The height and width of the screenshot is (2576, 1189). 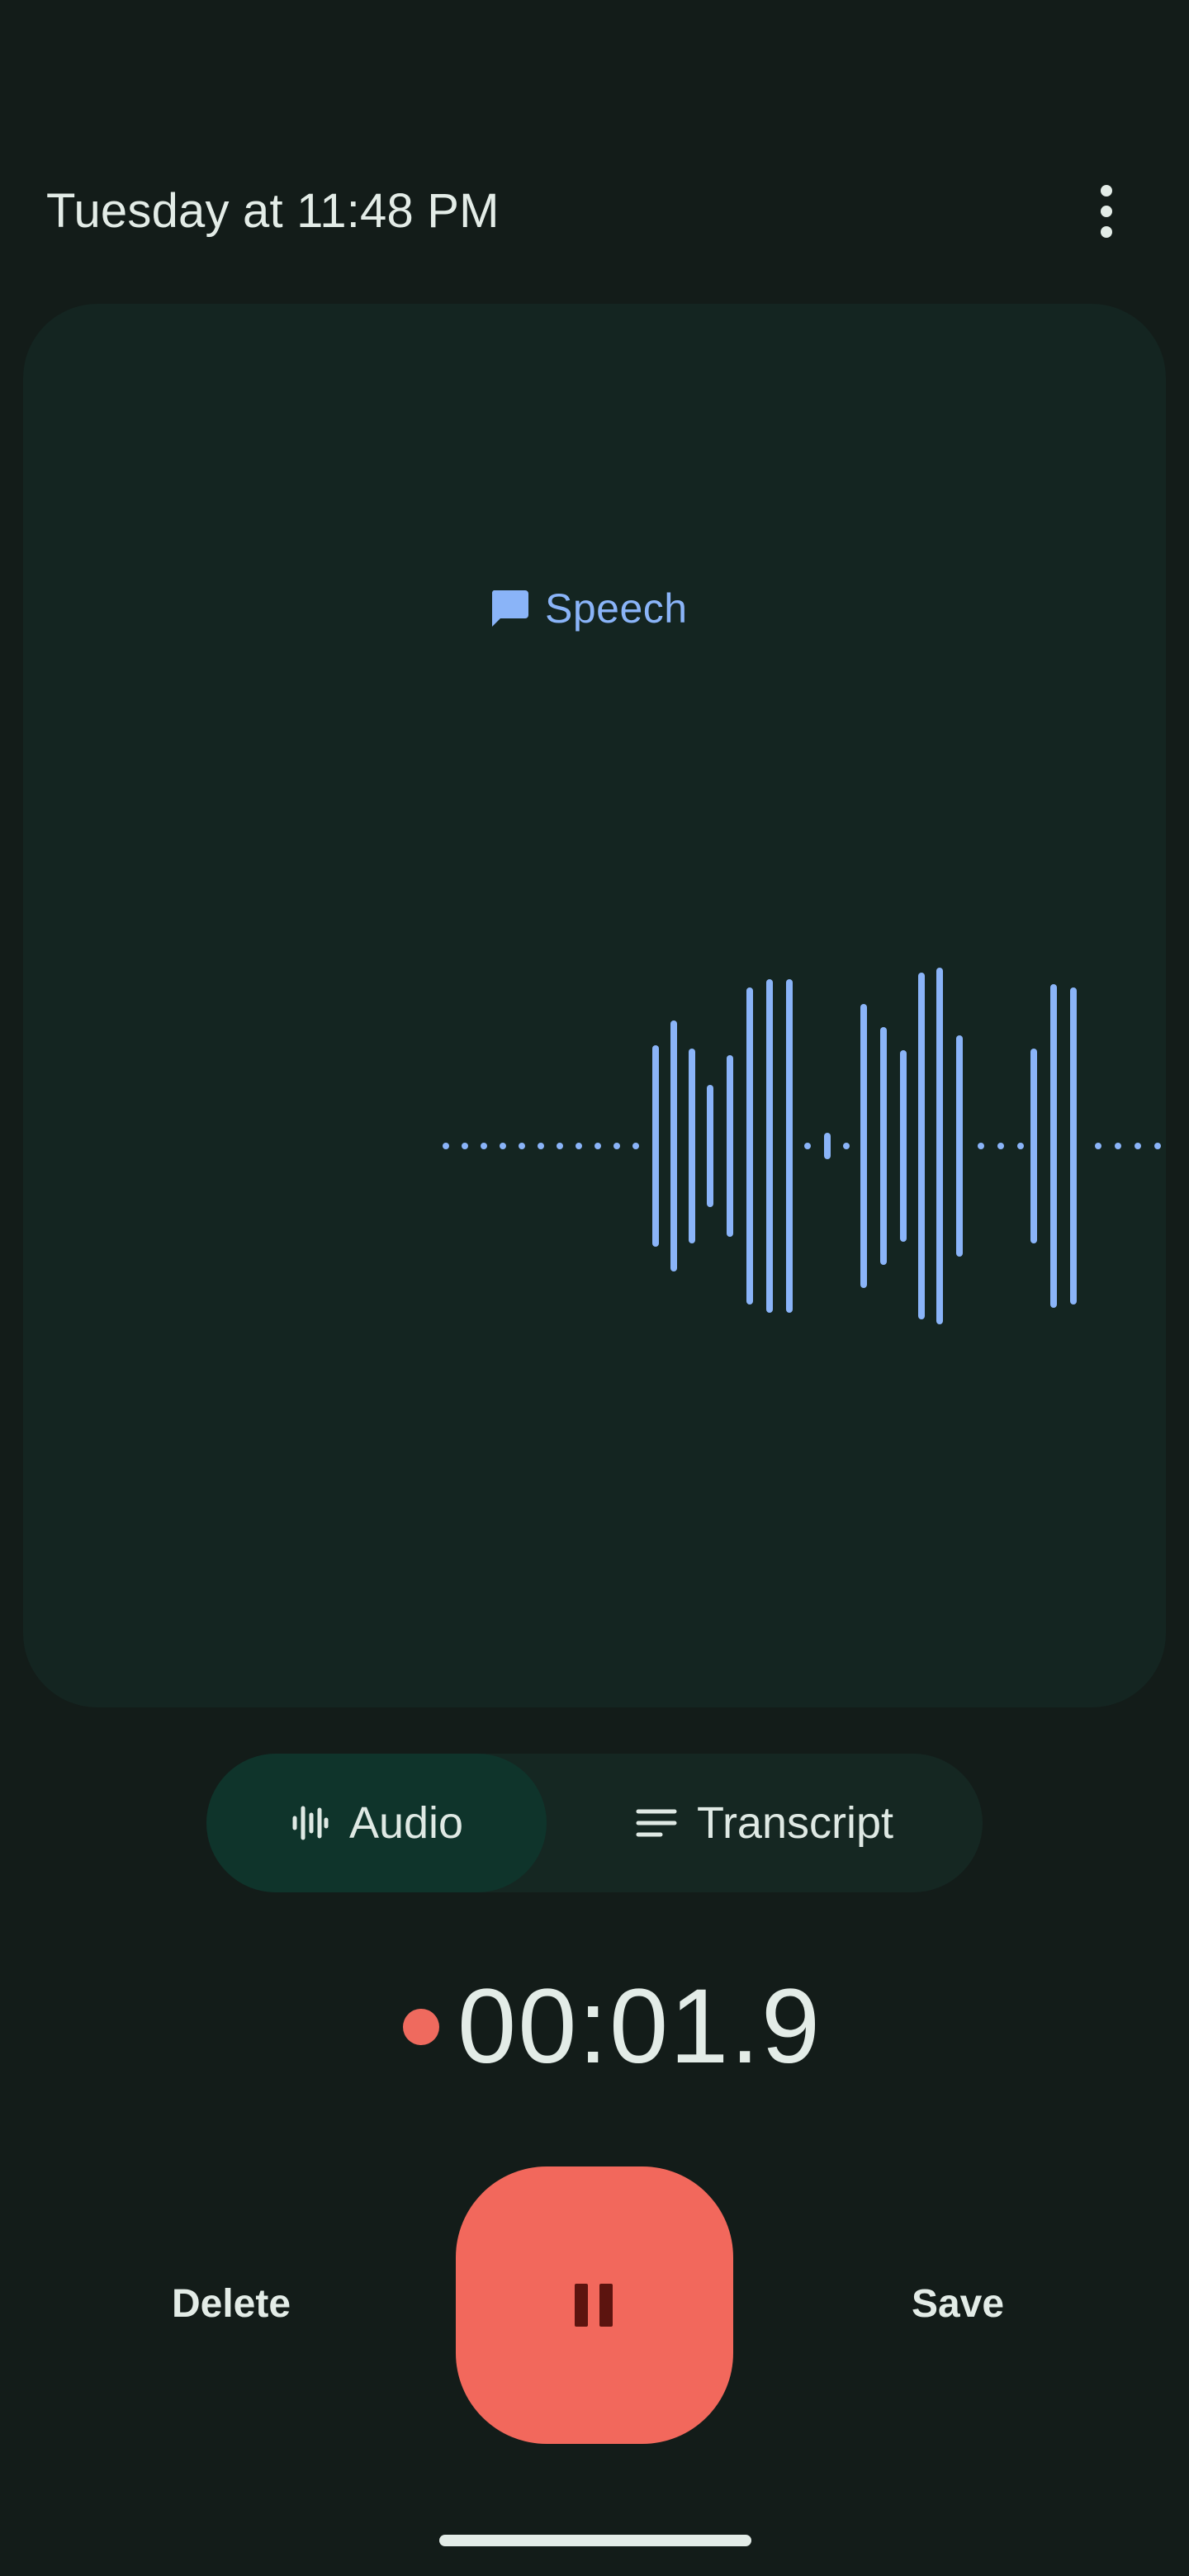 I want to click on home-indicator, so click(x=595, y=2540).